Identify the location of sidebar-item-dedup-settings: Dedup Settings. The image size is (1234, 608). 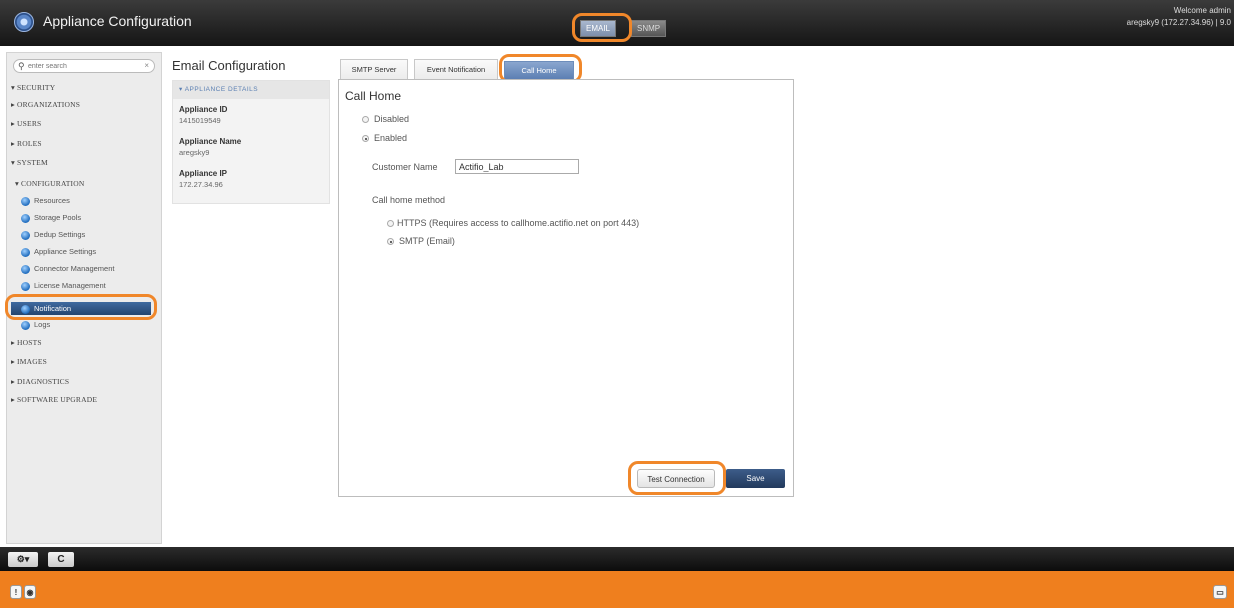
(53, 235).